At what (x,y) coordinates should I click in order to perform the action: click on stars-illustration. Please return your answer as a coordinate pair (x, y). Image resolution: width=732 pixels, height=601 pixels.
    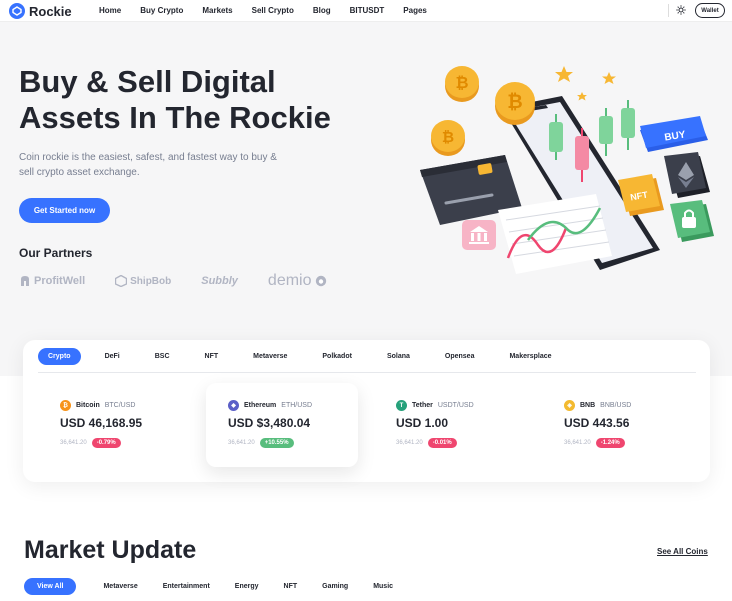
    Looking at the image, I should click on (585, 83).